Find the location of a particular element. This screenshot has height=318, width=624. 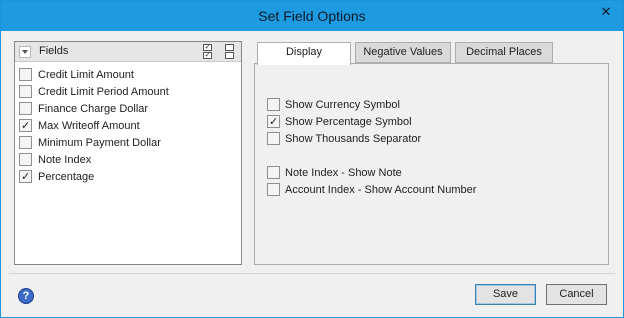

option-label: Account Index - Show Account Number is located at coordinates (381, 189).